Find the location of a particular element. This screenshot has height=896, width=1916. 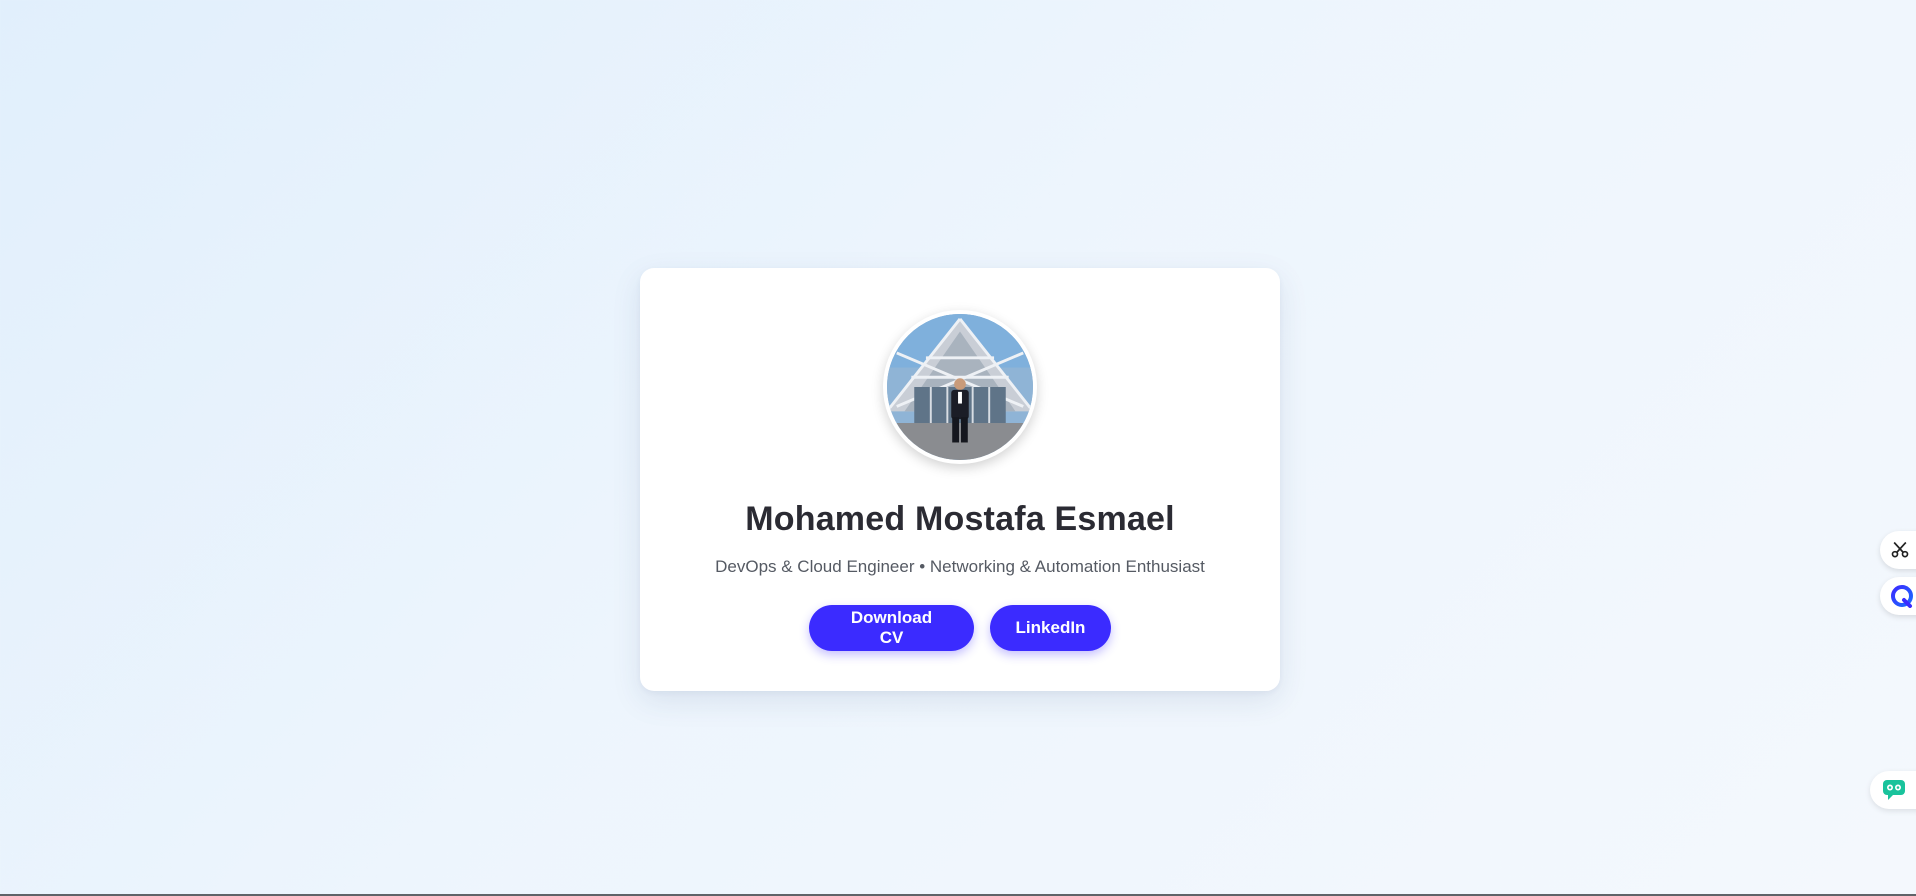

profile-photo is located at coordinates (960, 387).